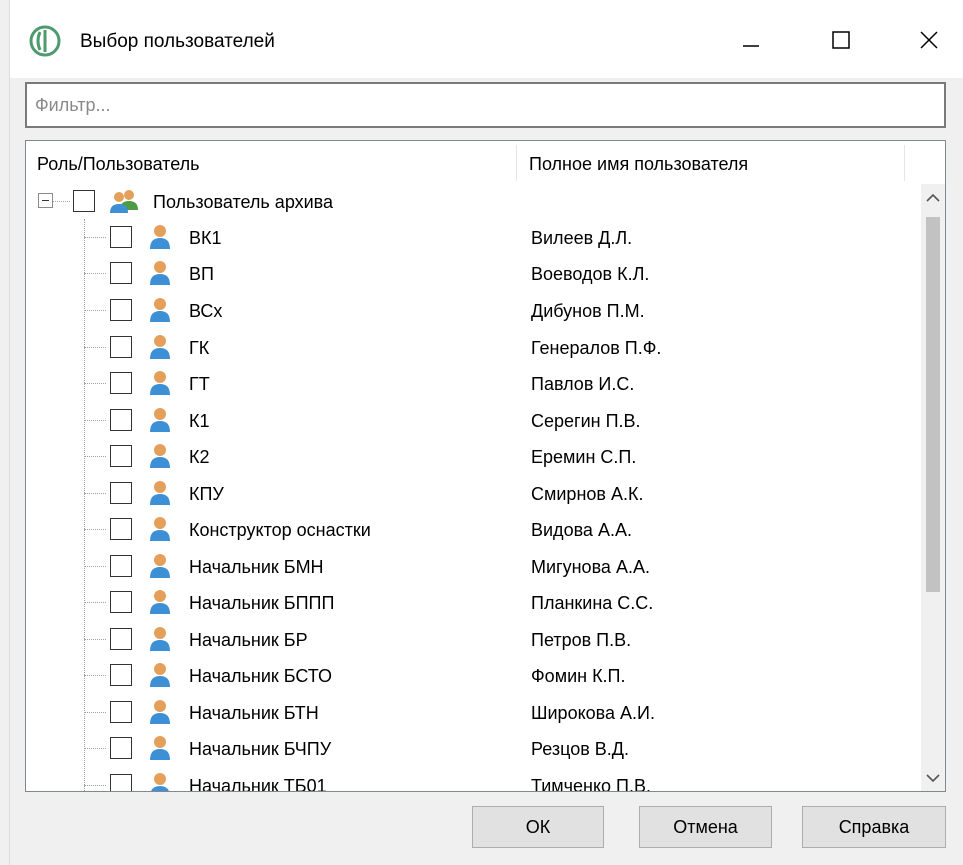 The image size is (963, 865). Describe the element at coordinates (473, 383) in the screenshot. I see `tree-row: ГТ Павлов И.С.` at that location.